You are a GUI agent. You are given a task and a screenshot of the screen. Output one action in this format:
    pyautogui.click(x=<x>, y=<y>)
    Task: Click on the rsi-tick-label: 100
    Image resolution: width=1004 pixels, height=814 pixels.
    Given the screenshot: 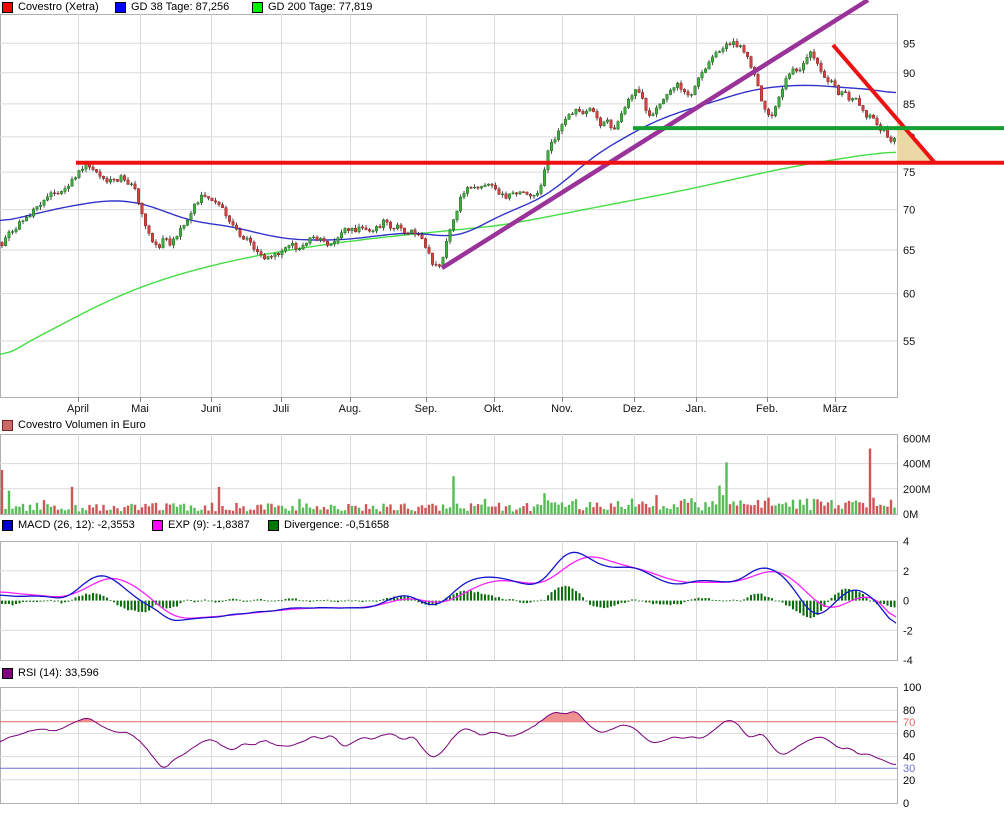 What is the action you would take?
    pyautogui.click(x=912, y=688)
    